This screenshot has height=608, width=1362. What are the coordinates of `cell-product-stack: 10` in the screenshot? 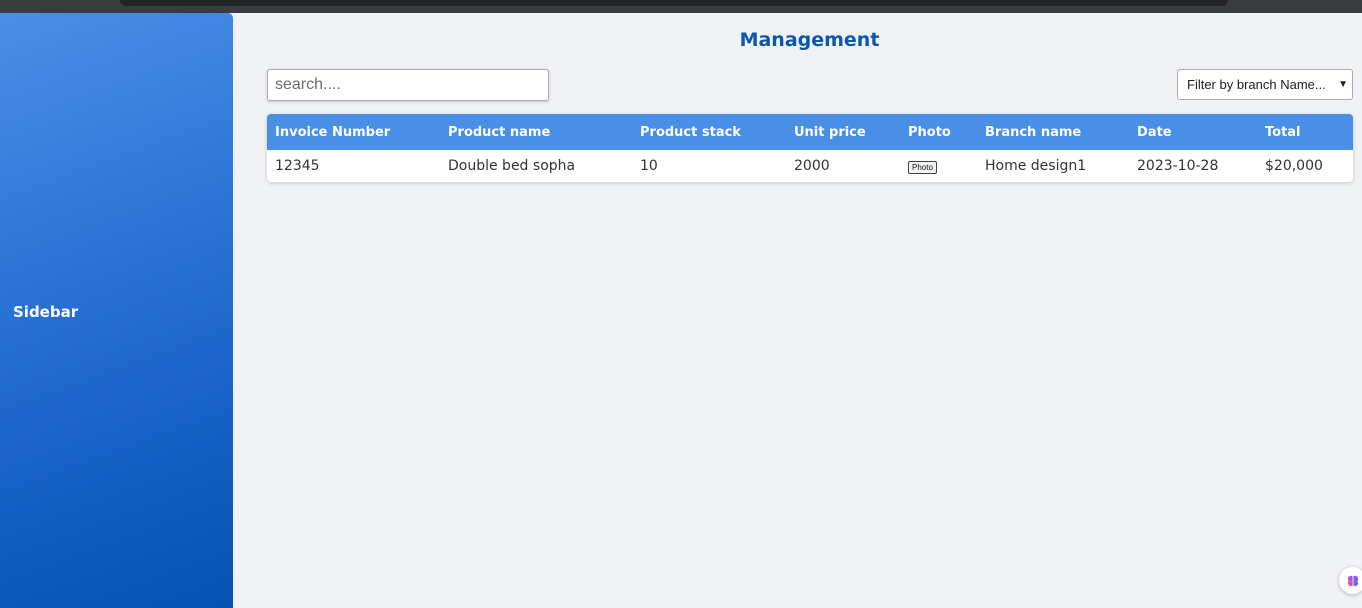 It's located at (649, 166).